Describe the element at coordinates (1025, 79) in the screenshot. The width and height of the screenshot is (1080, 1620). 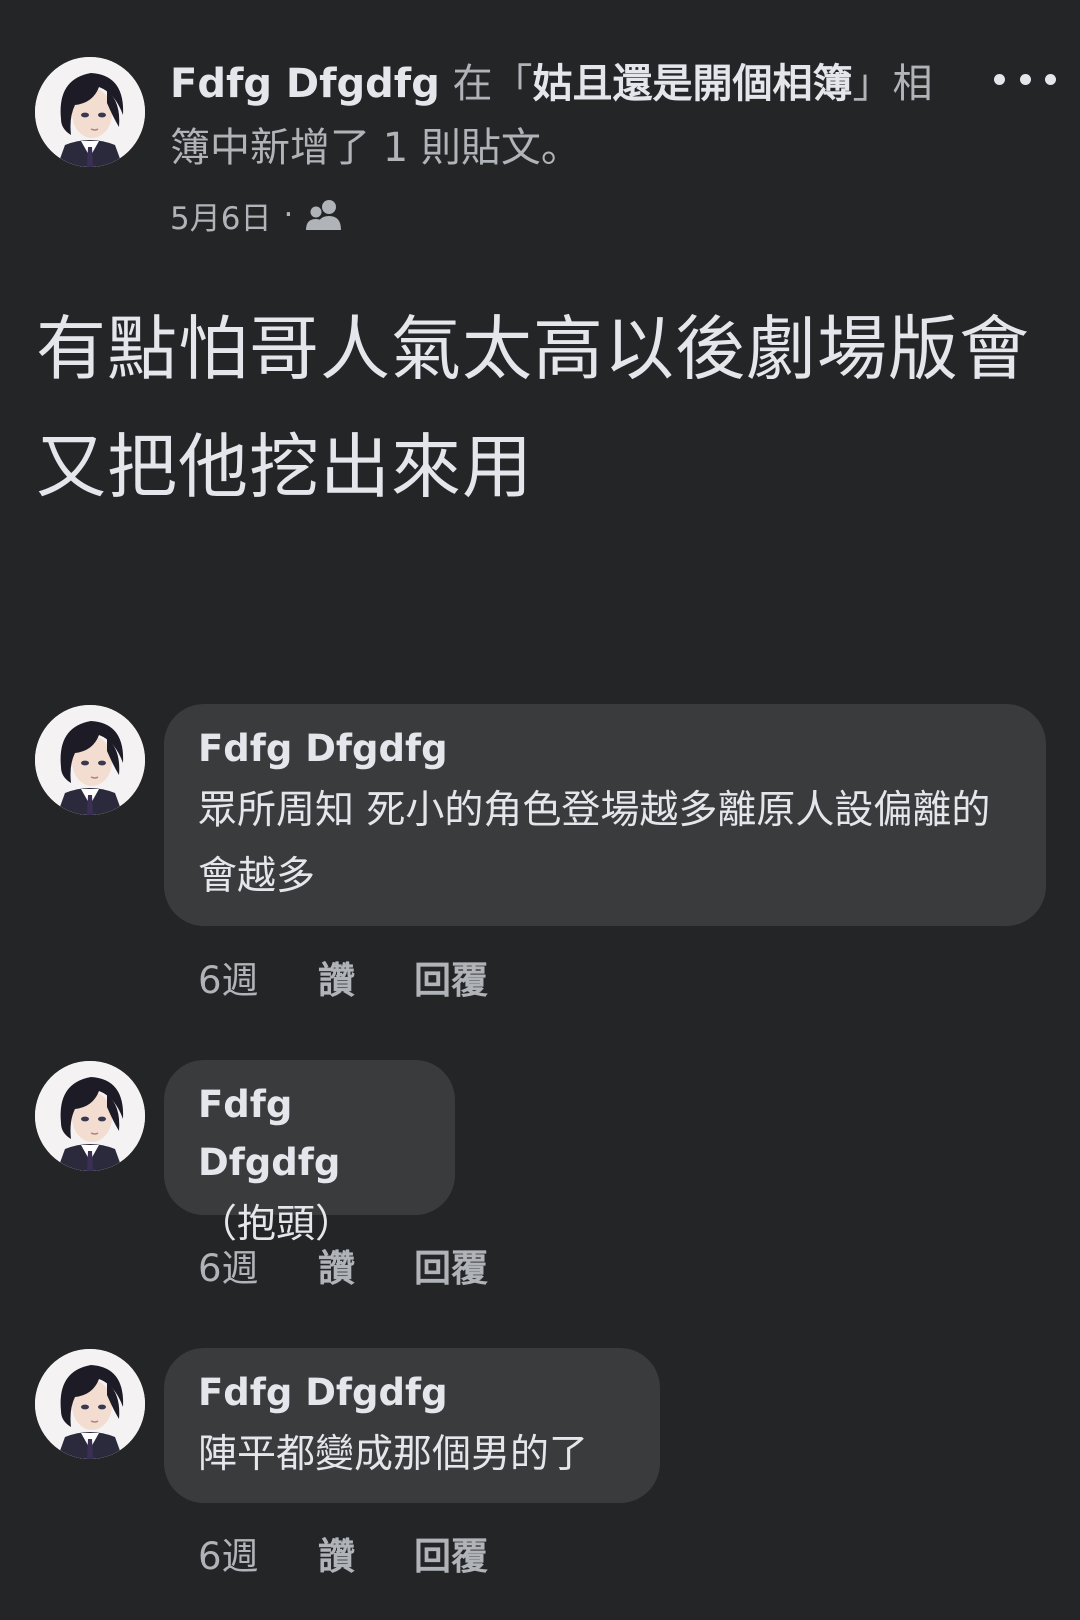
I see `more-options-icon` at that location.